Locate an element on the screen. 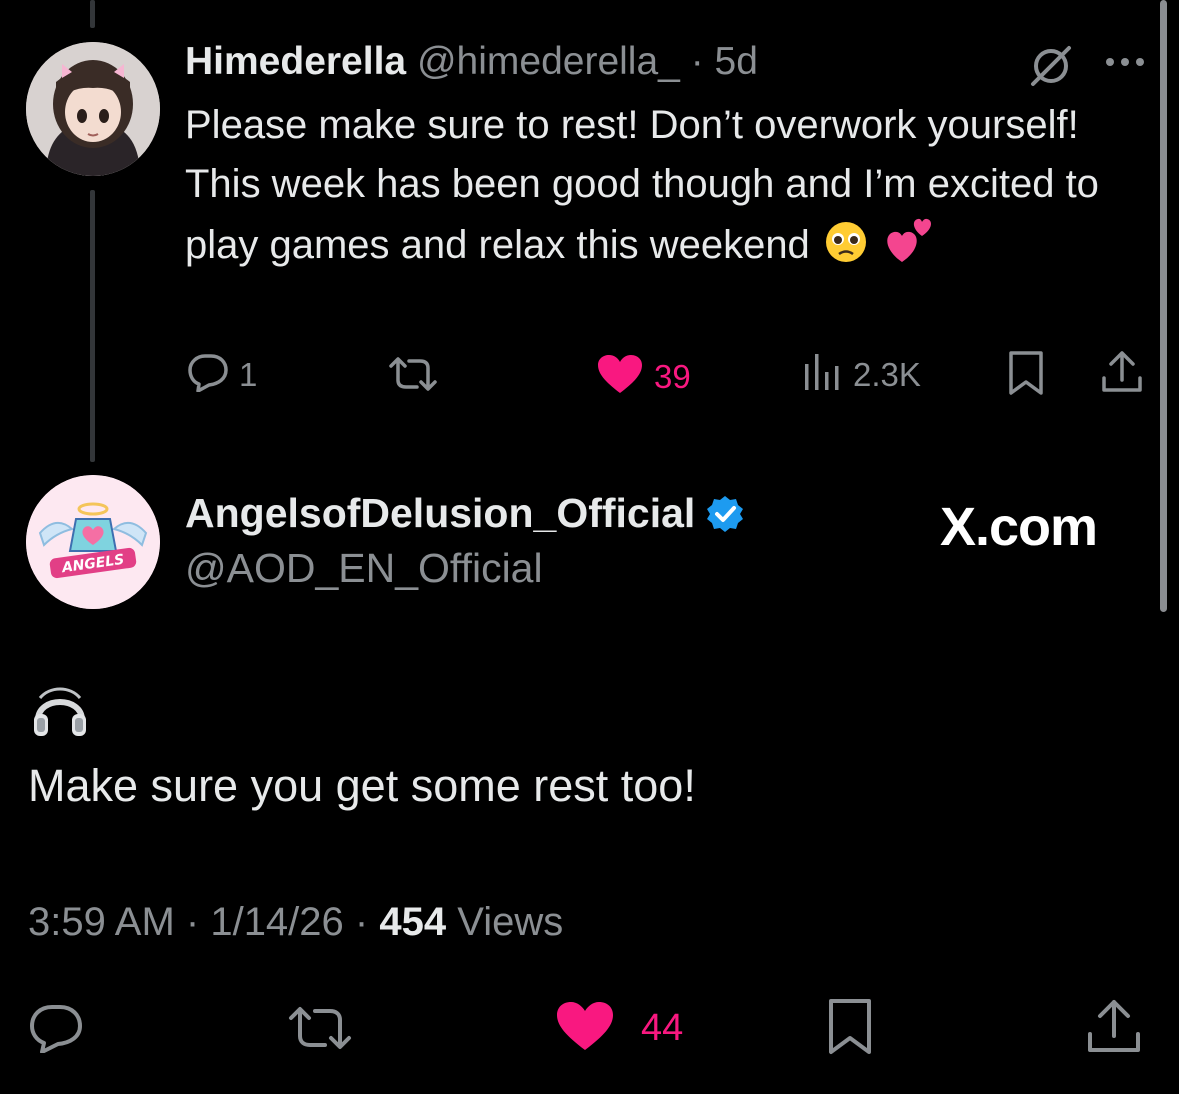 This screenshot has height=1094, width=1179. main-repost-action is located at coordinates (320, 1030).